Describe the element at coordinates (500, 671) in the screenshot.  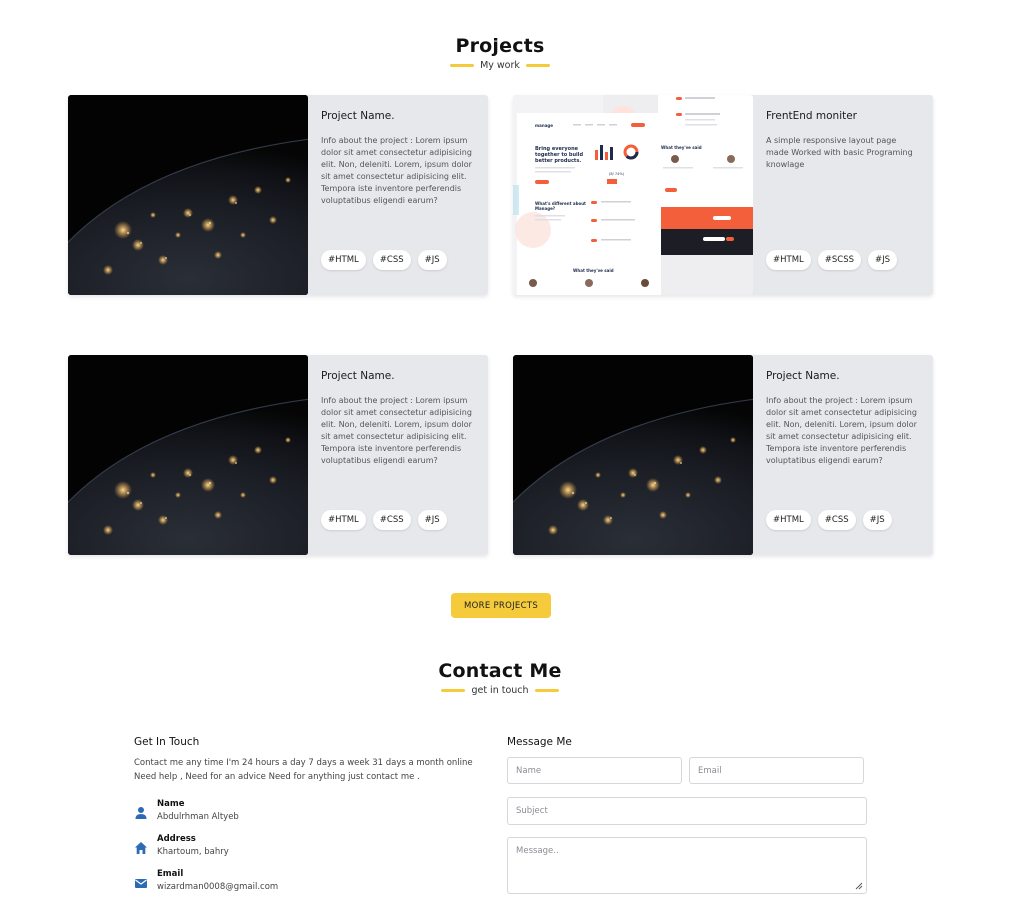
I see `contact-title: Contact Me` at that location.